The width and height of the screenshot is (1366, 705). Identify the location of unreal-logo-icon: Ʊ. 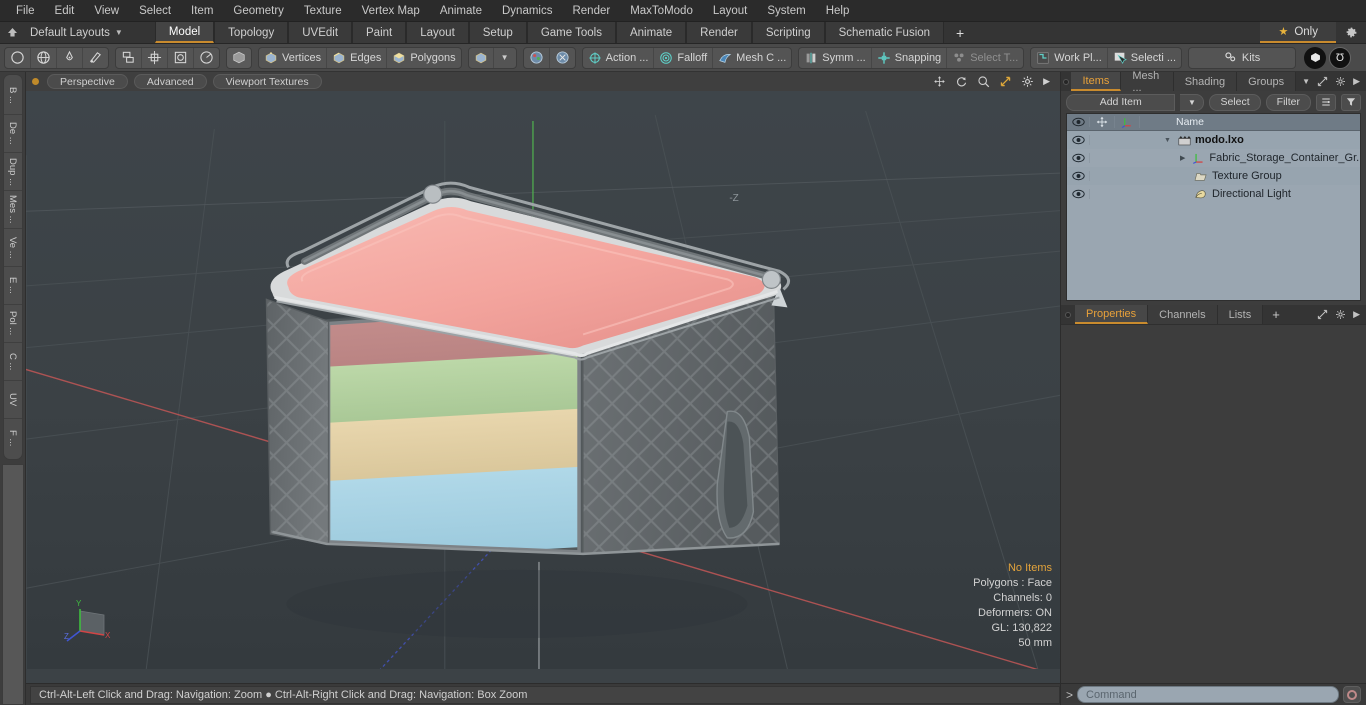
(1340, 57).